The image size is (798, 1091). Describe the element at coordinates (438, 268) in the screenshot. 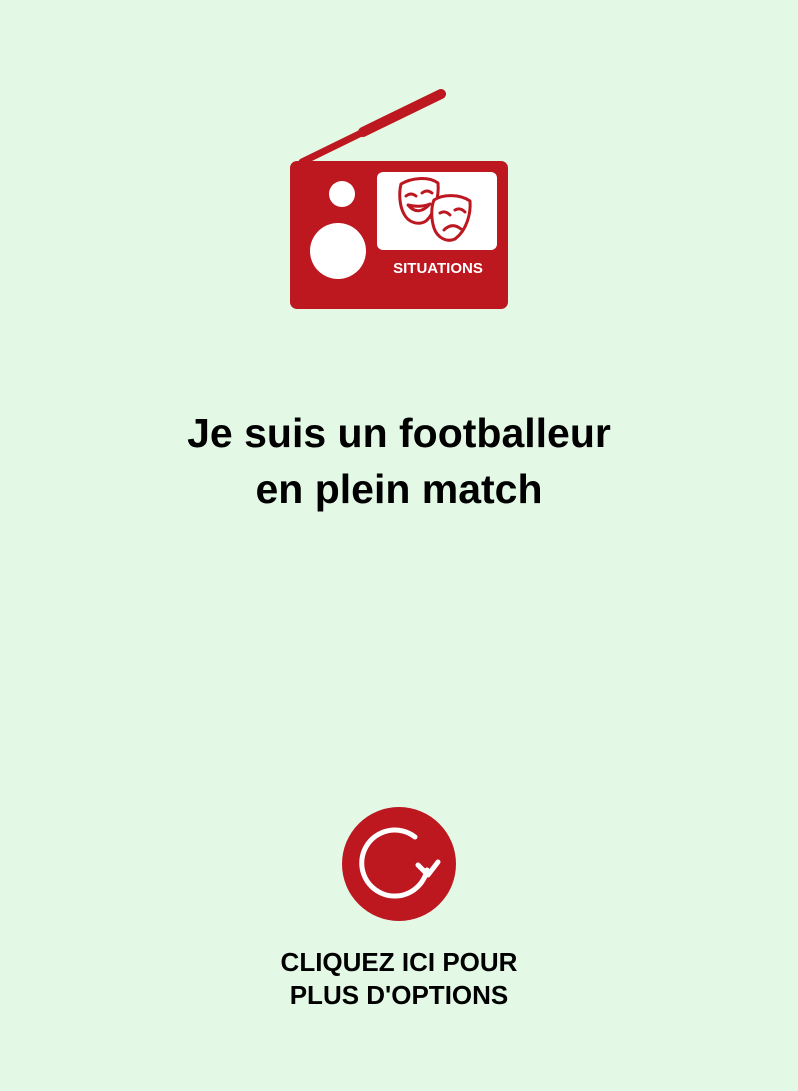

I see `logo-label: SITUATIONS` at that location.